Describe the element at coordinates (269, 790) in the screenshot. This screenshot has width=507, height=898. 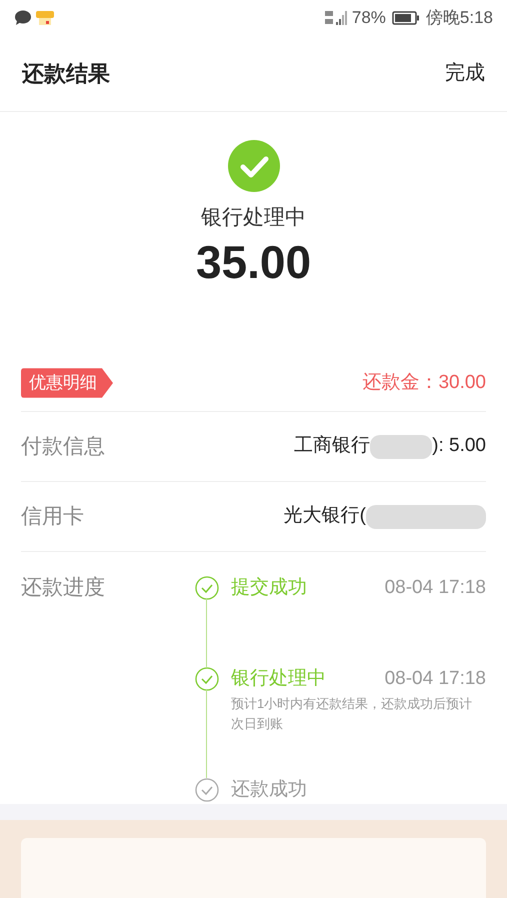
I see `step-title: 还款成功` at that location.